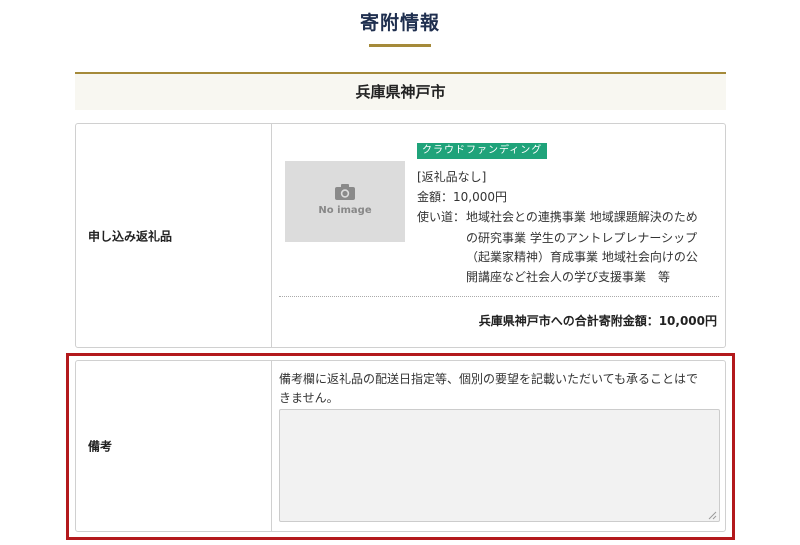  I want to click on gift-label-cell: 申し込み返礼品, so click(174, 235).